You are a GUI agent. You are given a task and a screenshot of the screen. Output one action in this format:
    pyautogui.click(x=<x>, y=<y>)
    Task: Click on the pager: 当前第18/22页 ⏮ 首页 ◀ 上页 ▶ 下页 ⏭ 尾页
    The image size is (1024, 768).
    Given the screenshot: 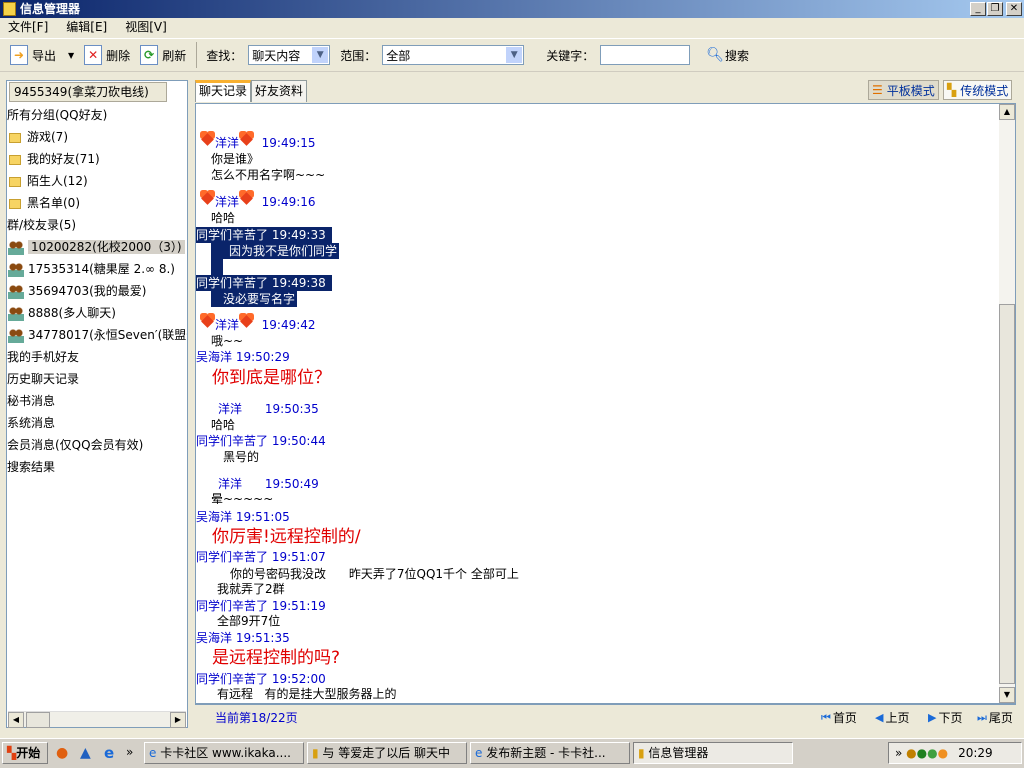 What is the action you would take?
    pyautogui.click(x=605, y=716)
    